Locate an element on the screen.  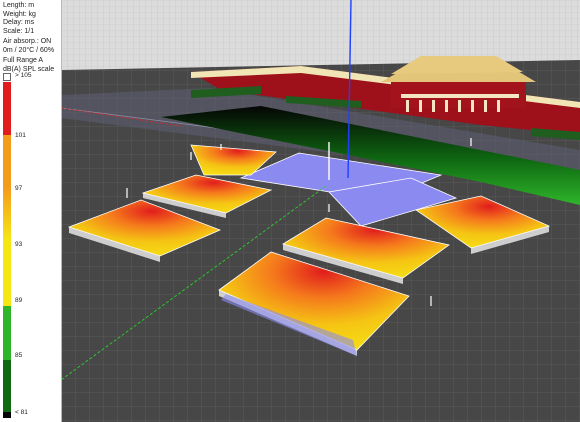
legend-under-label: < 81 is located at coordinates (21, 412).